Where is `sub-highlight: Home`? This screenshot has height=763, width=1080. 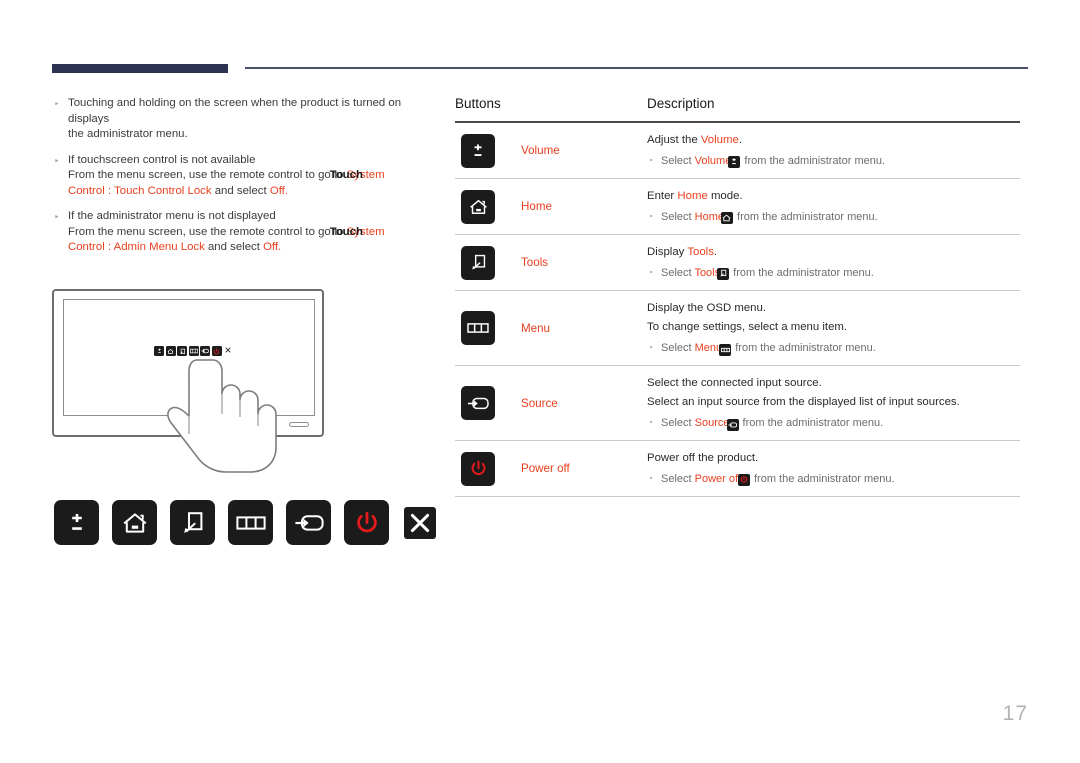
sub-highlight: Home is located at coordinates (709, 217).